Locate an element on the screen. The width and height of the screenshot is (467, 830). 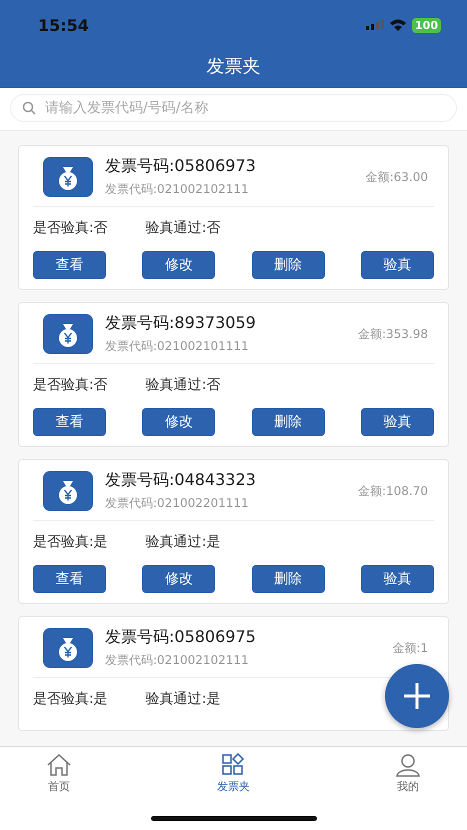
grid-icon is located at coordinates (233, 765).